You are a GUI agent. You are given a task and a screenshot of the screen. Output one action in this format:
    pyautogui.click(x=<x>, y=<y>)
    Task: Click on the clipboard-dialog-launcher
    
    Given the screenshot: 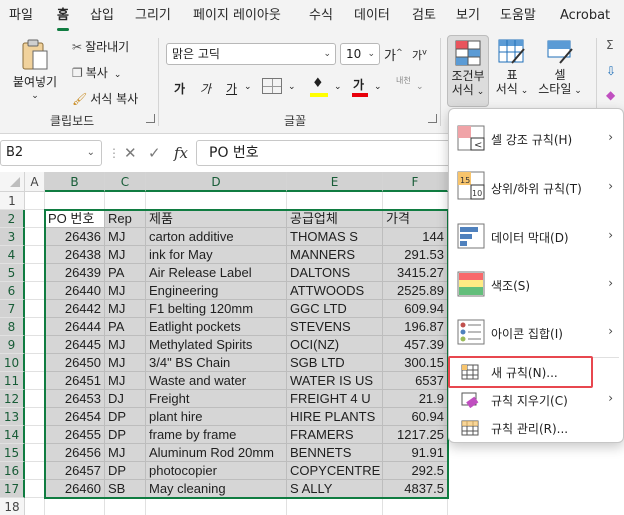 What is the action you would take?
    pyautogui.click(x=150, y=118)
    